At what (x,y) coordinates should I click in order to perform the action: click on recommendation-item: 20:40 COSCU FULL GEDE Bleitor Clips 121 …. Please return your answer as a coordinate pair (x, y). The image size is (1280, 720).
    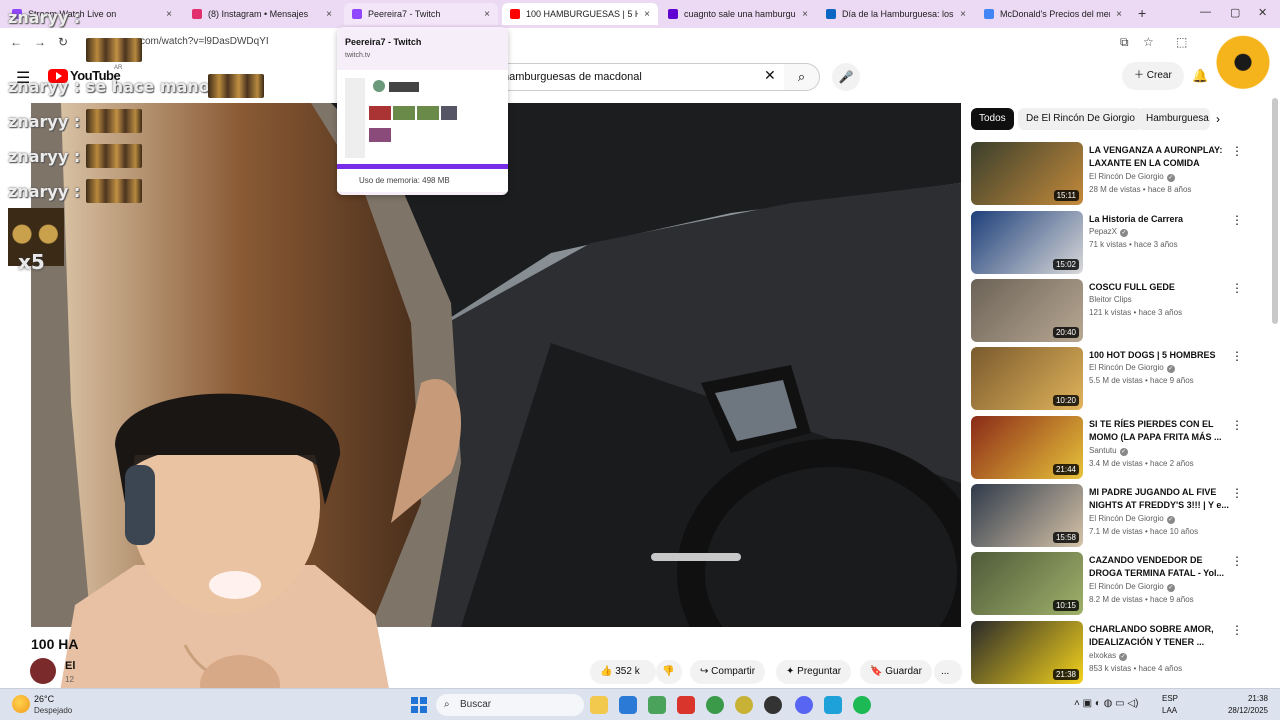
    Looking at the image, I should click on (1108, 311).